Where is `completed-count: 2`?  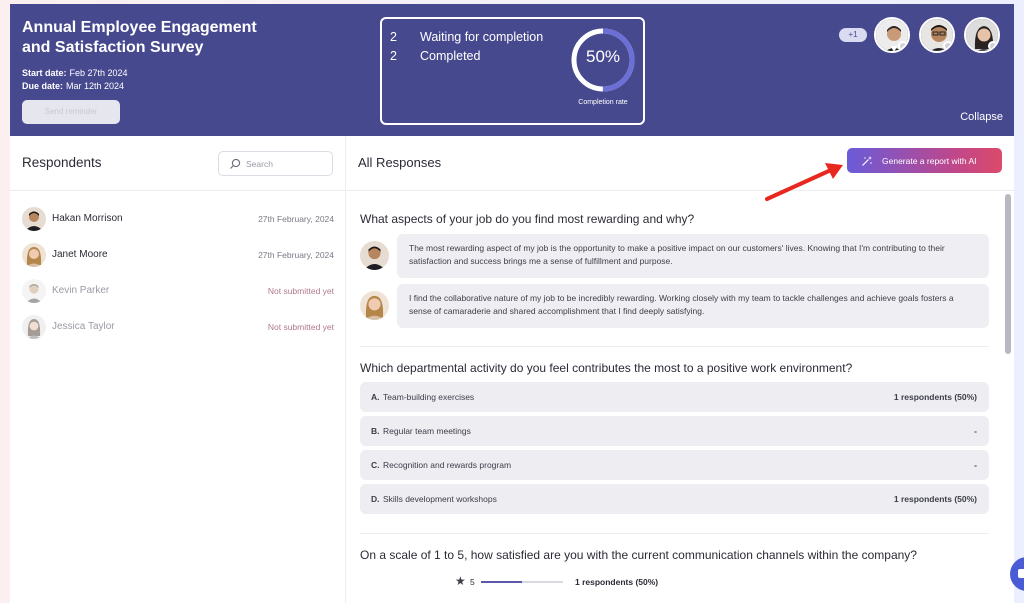 completed-count: 2 is located at coordinates (393, 56).